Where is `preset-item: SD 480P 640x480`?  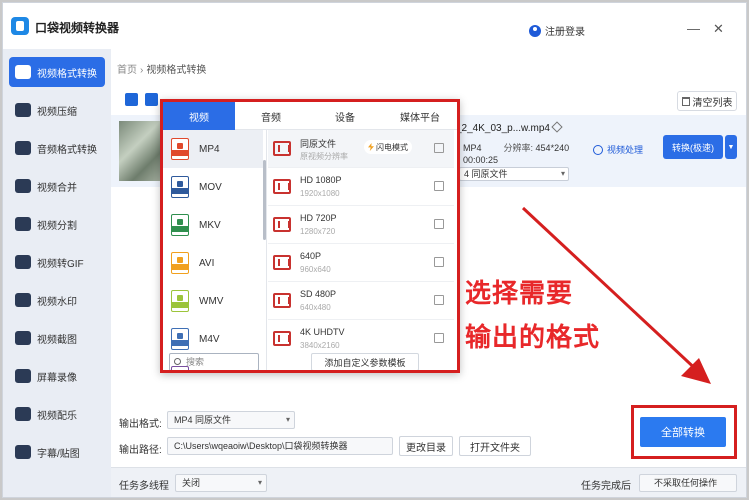
preset-item: SD 480P 640x480 is located at coordinates (361, 301).